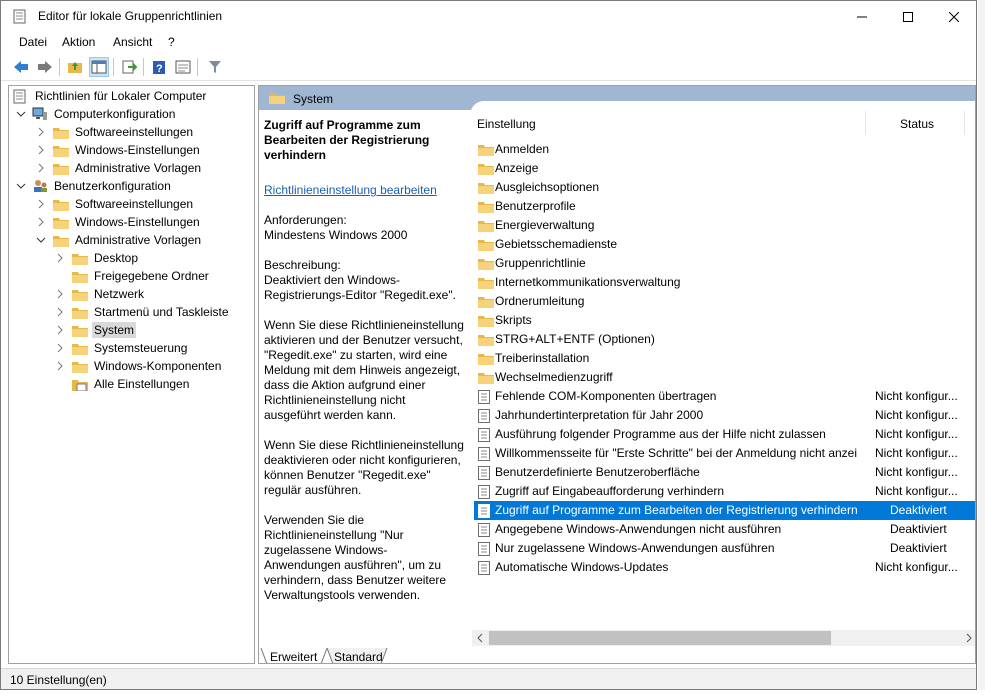  What do you see at coordinates (968, 638) in the screenshot?
I see `scroll-right-icon` at bounding box center [968, 638].